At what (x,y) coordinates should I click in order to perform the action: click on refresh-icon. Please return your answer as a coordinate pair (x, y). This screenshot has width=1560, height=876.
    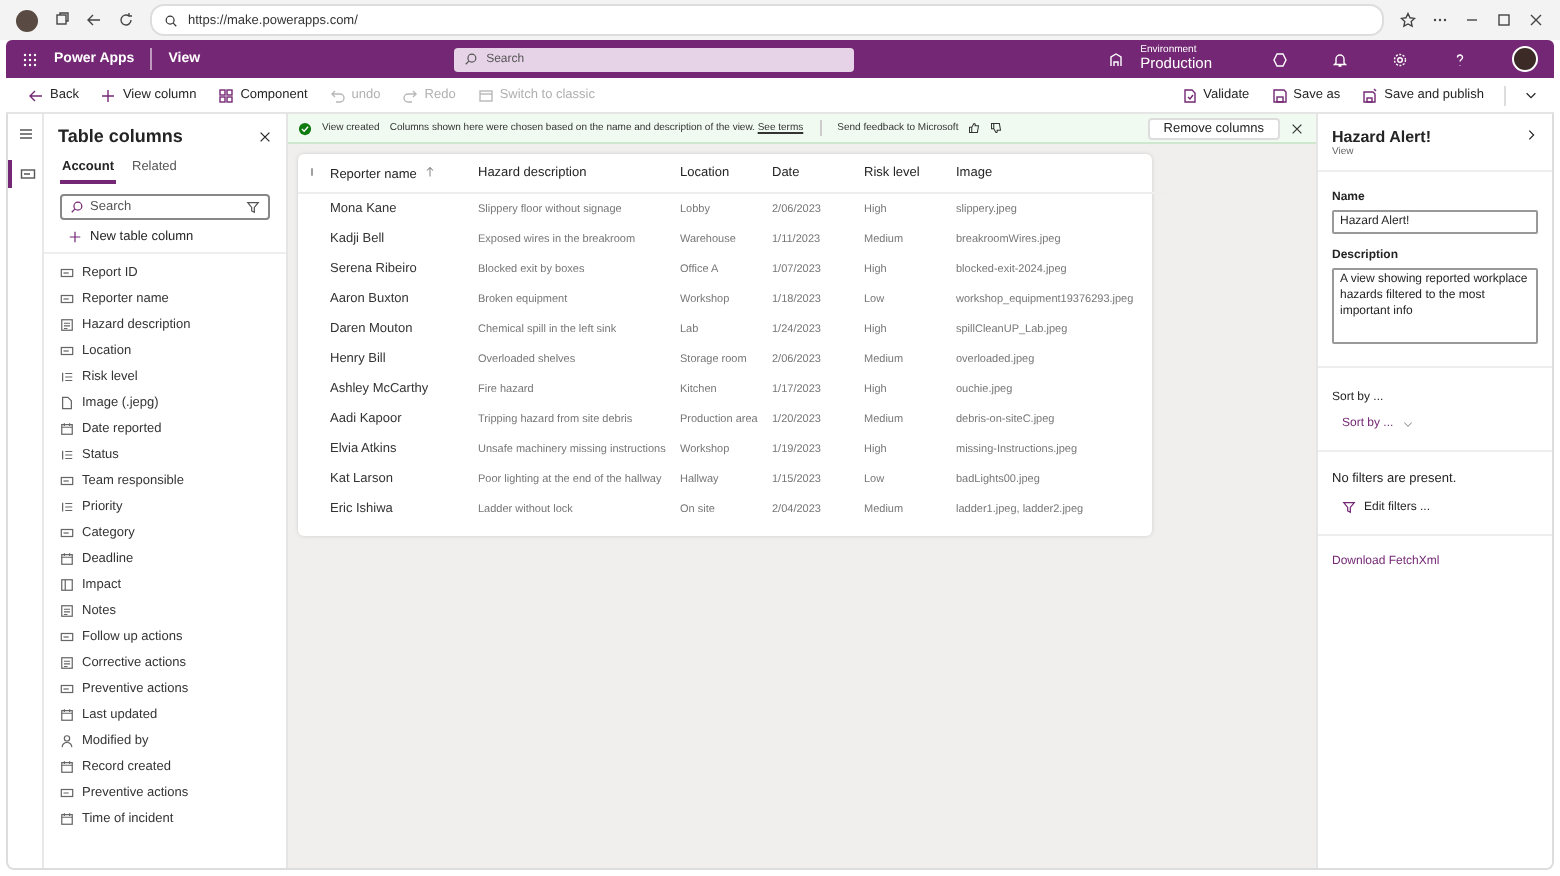
    Looking at the image, I should click on (126, 20).